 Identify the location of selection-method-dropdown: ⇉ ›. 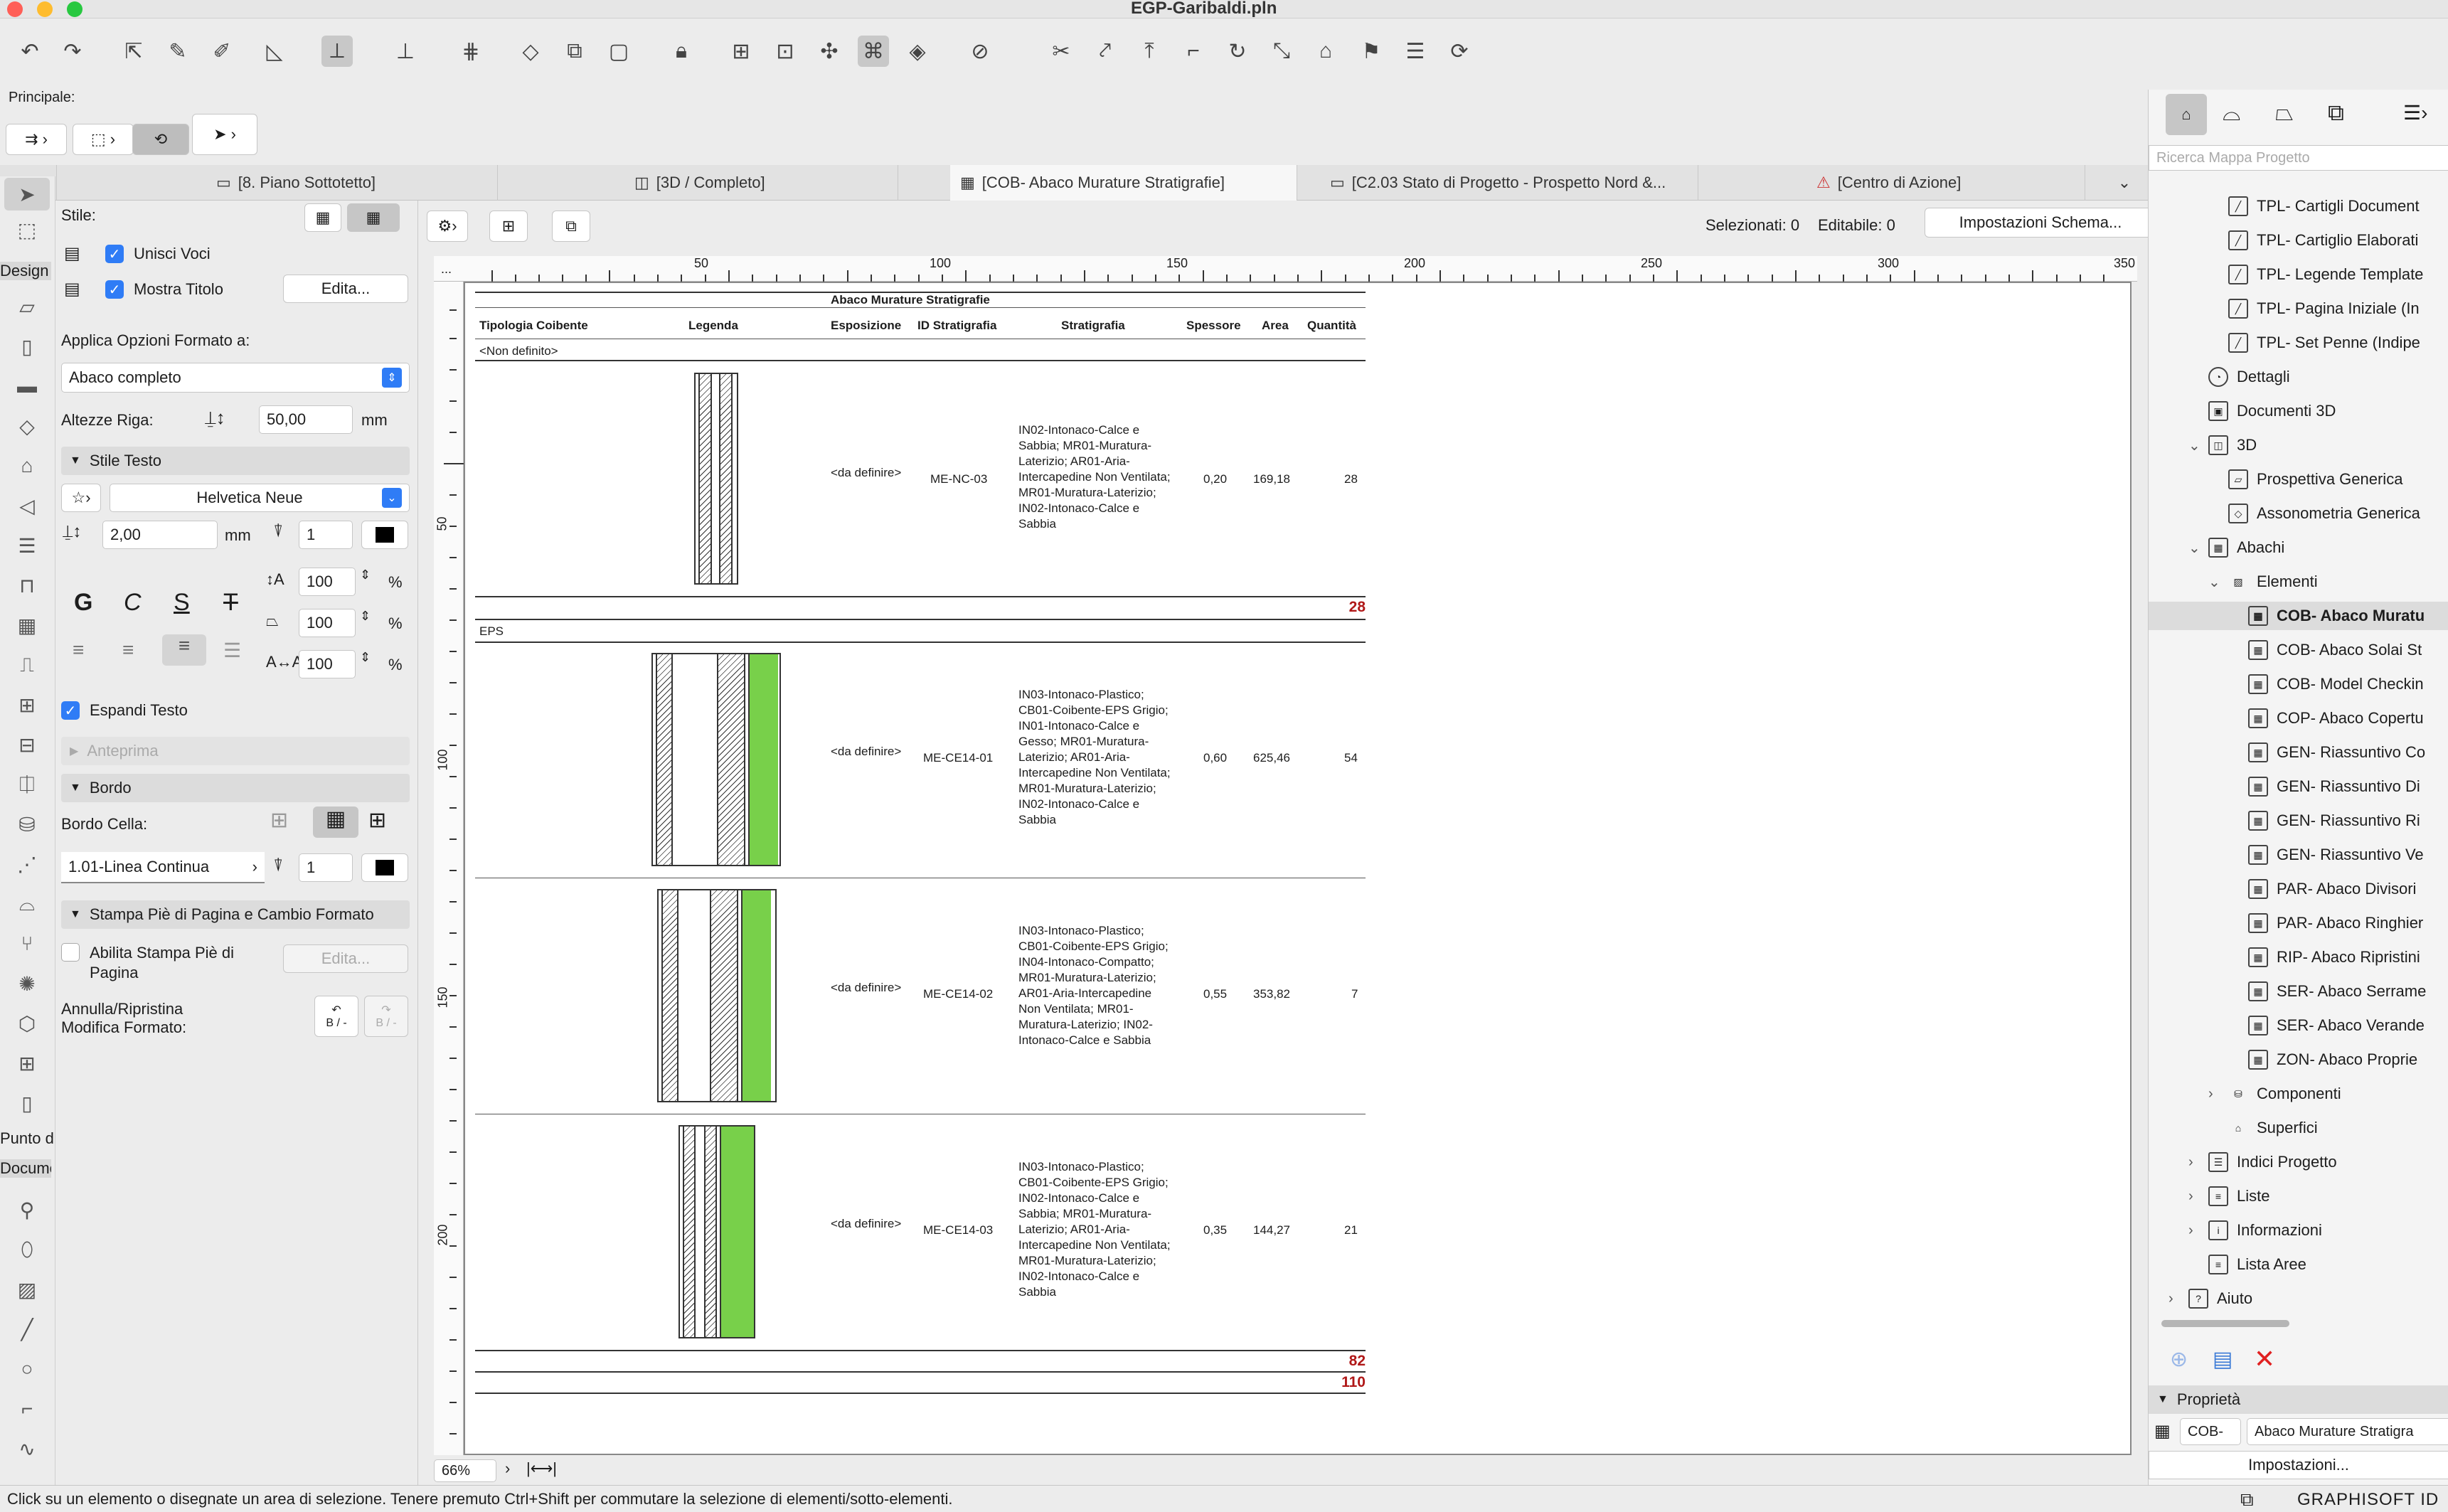
(36, 139).